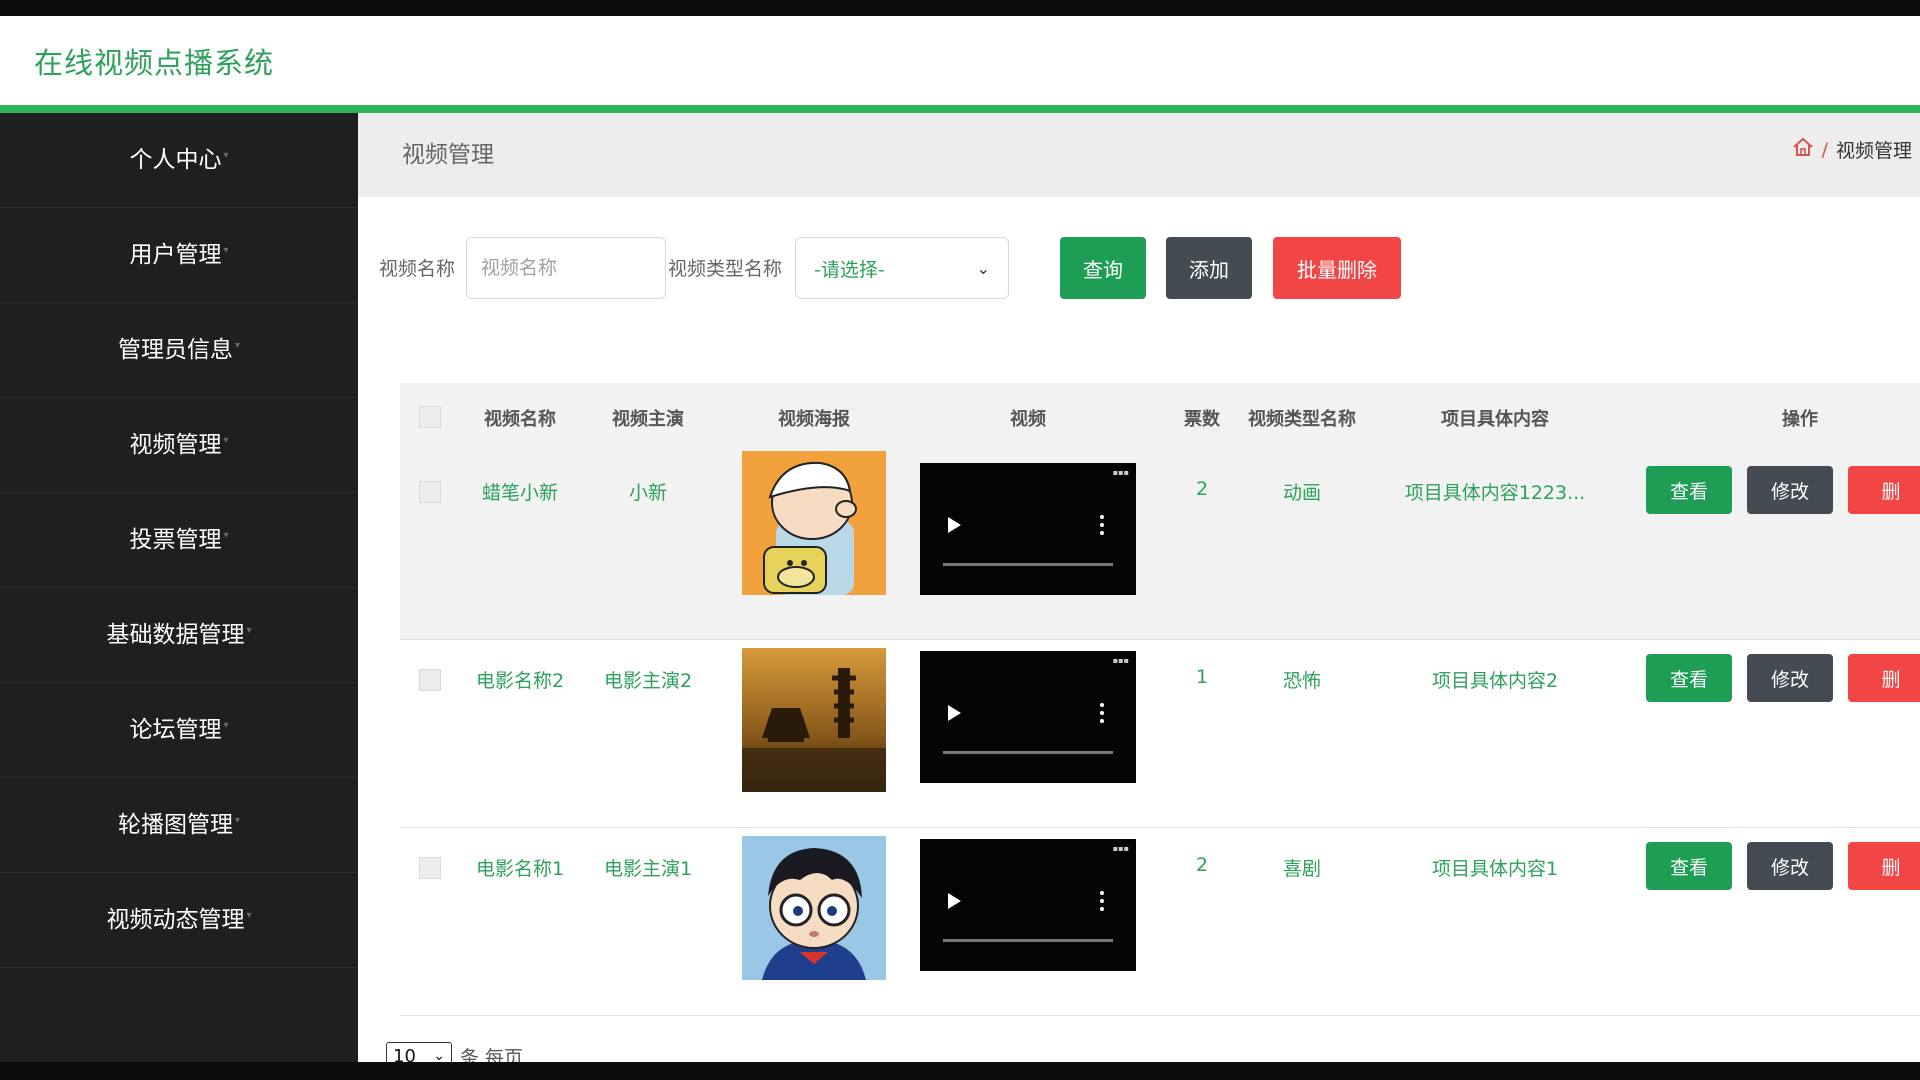 This screenshot has height=1080, width=1920. I want to click on video-type-cell: 恐怖, so click(1301, 681).